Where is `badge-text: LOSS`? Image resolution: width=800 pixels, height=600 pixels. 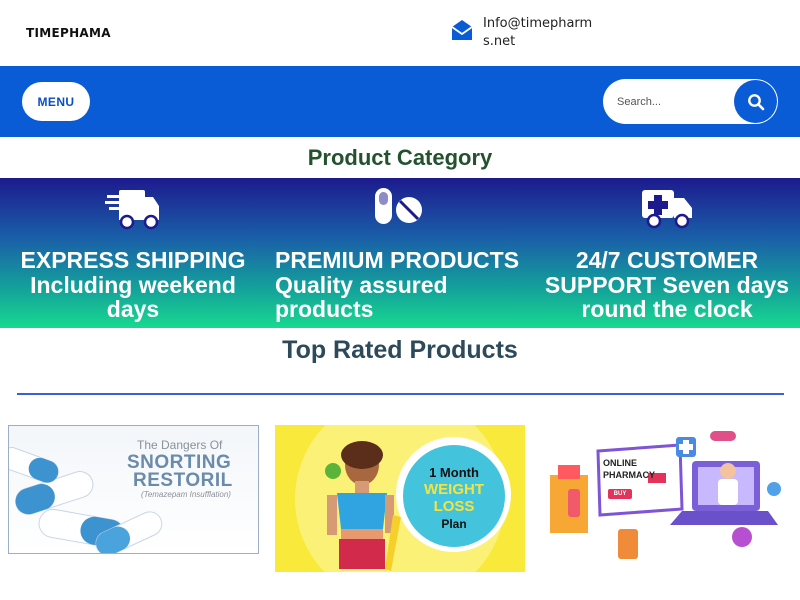
badge-text: LOSS is located at coordinates (454, 506).